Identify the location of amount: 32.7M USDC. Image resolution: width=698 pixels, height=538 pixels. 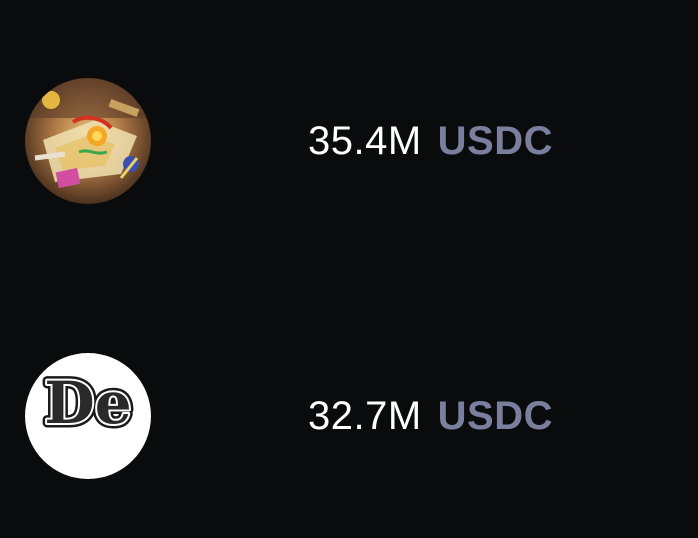
(430, 416).